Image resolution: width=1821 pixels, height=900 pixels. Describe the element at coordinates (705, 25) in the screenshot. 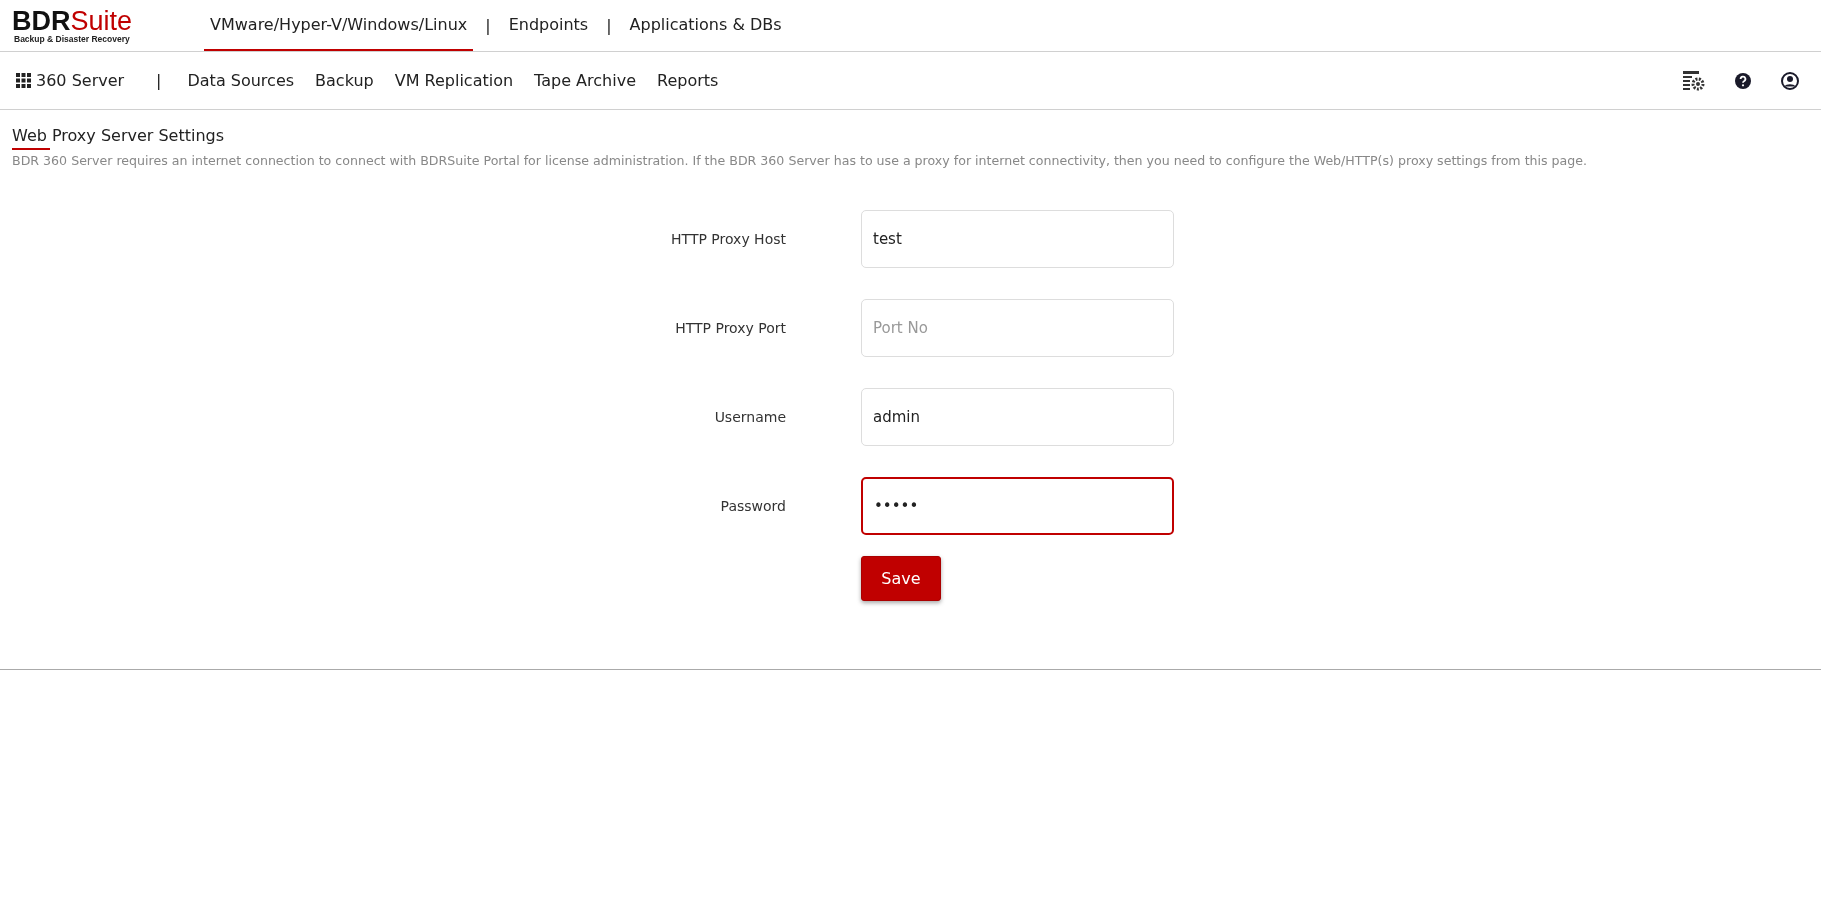

I see `nav-tab: Applications & DBs` at that location.